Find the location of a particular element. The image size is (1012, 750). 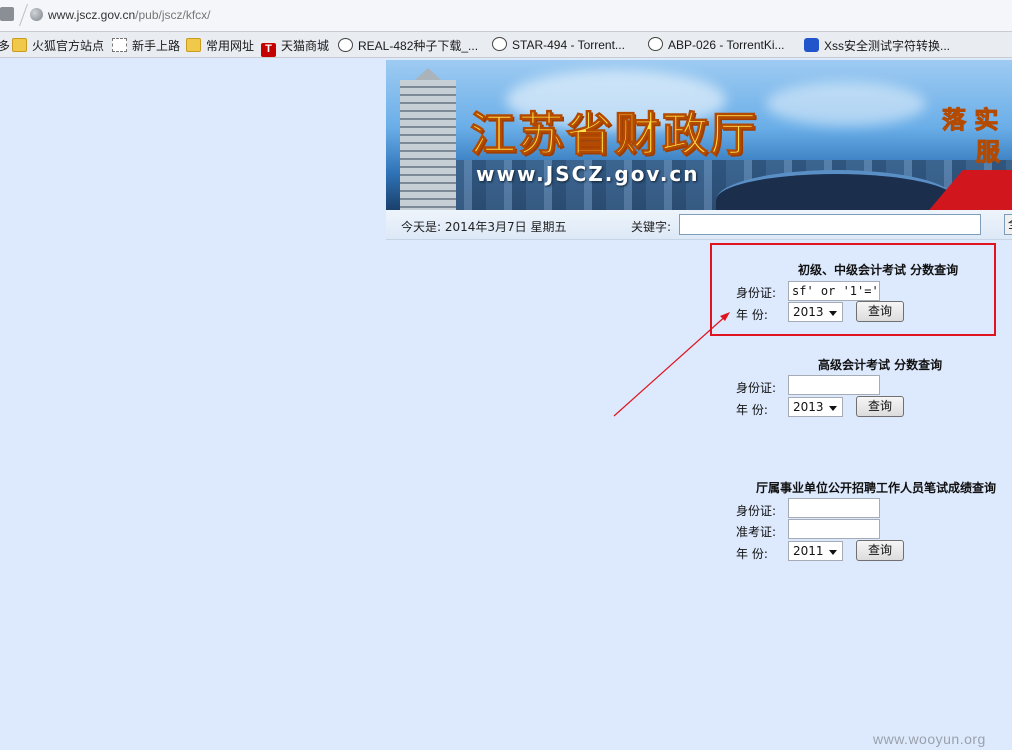

banner-site-url: www.JSCZ.gov.cn is located at coordinates (588, 174).